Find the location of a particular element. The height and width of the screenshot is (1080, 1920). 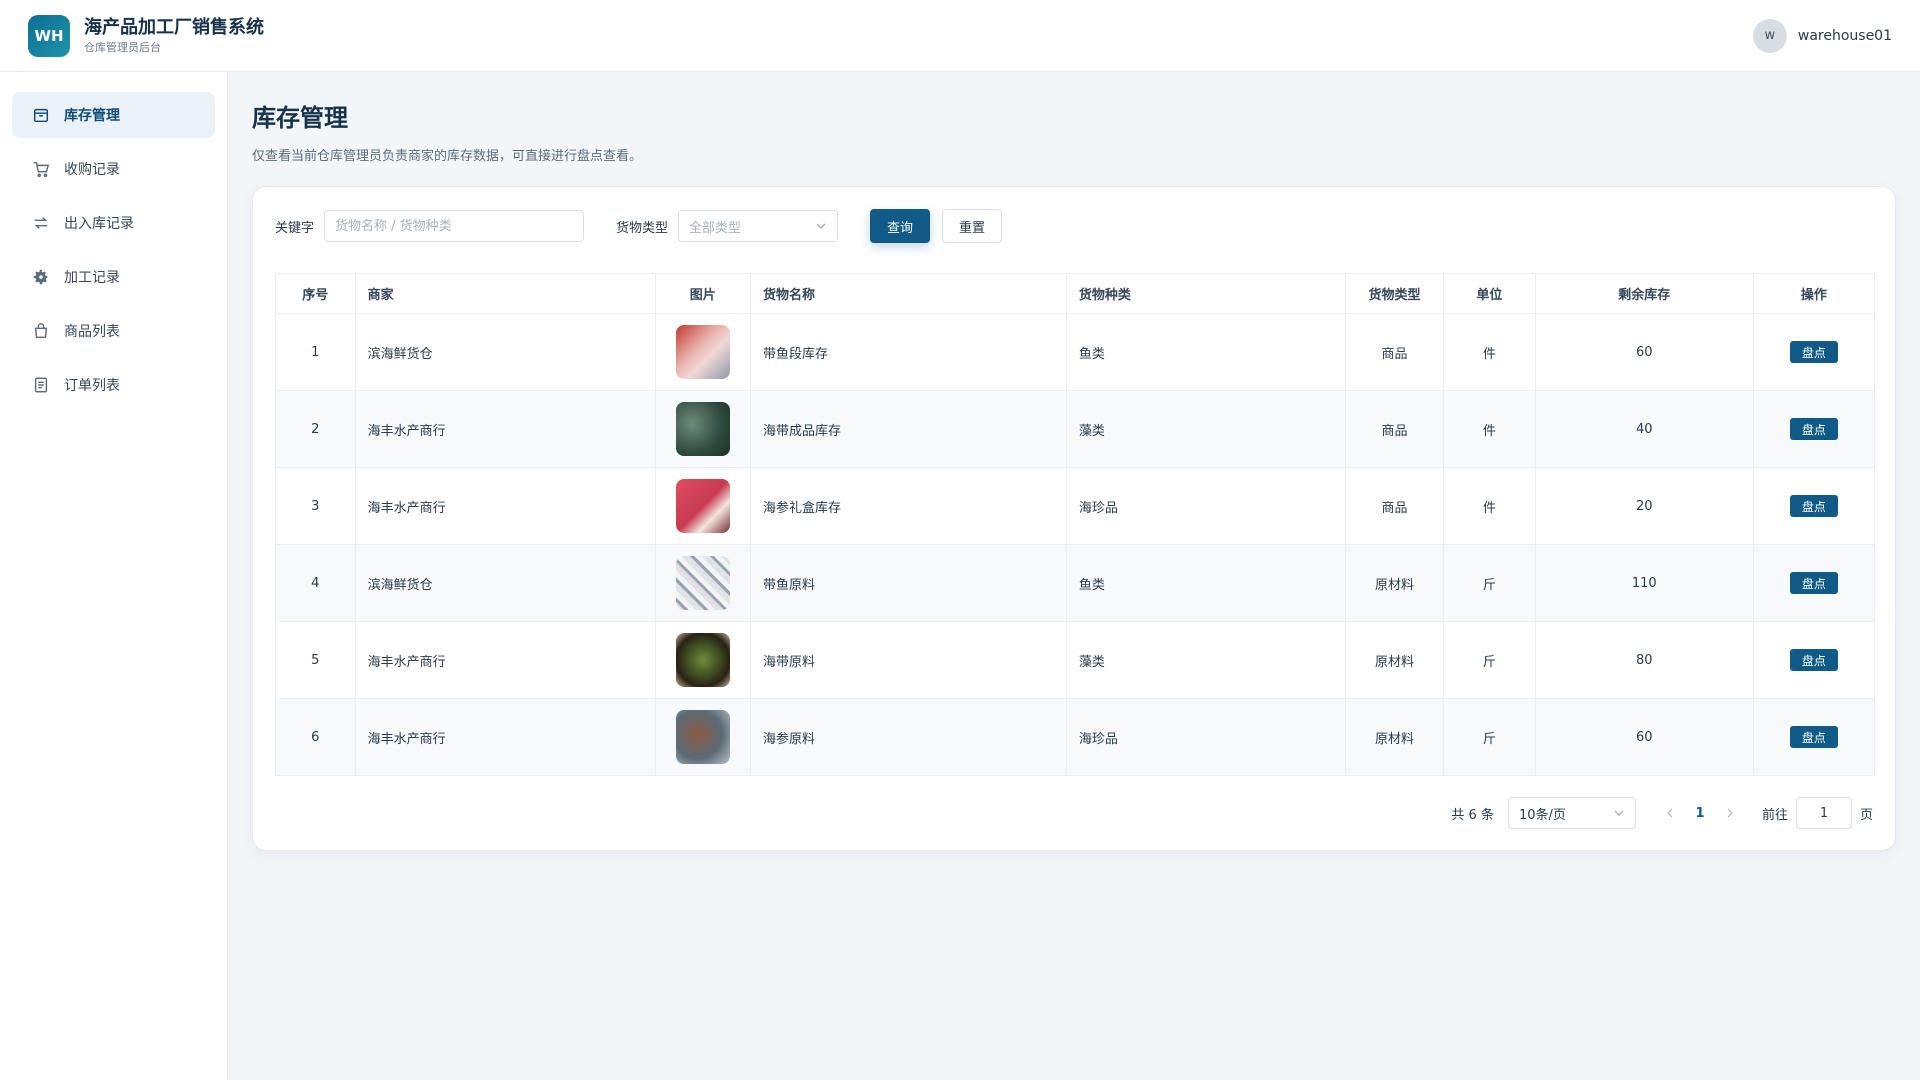

bag-icon is located at coordinates (41, 331).